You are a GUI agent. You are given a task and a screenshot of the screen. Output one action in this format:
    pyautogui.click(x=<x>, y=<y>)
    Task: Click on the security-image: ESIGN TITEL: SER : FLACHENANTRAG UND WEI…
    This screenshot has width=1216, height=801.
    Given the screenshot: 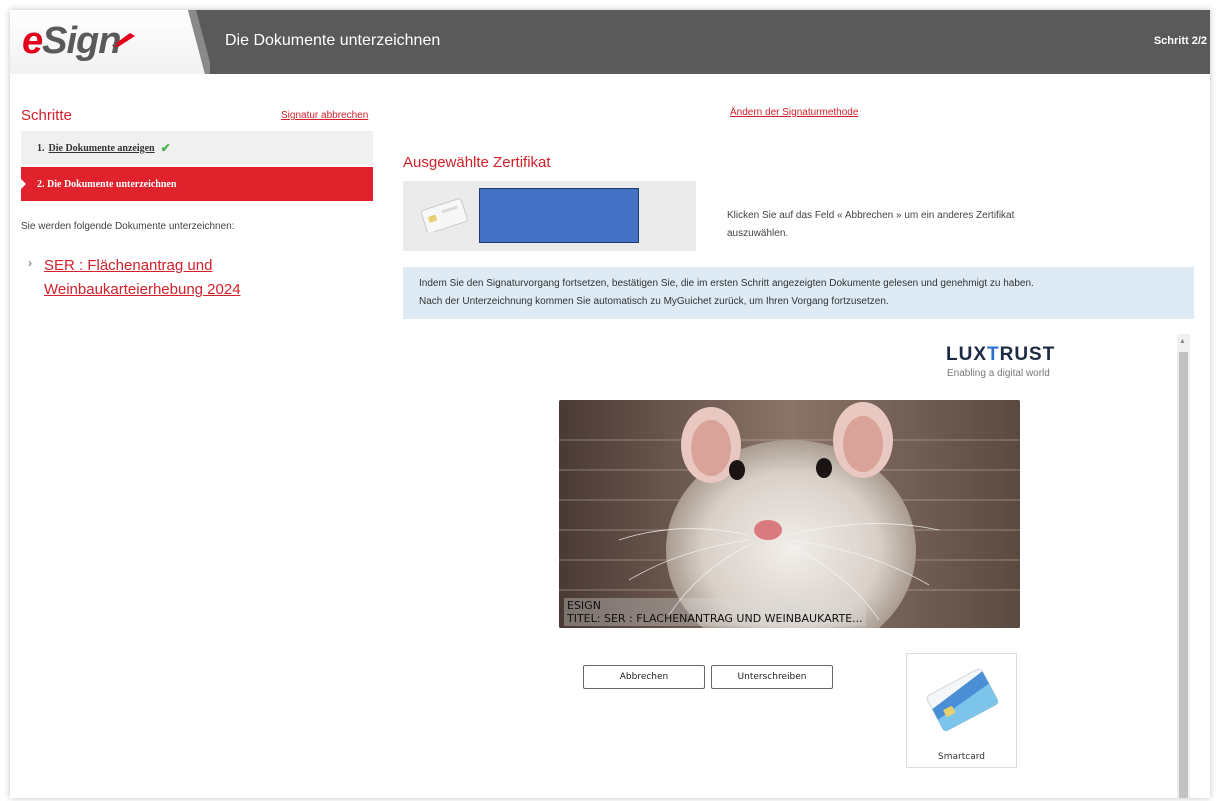 What is the action you would take?
    pyautogui.click(x=789, y=514)
    